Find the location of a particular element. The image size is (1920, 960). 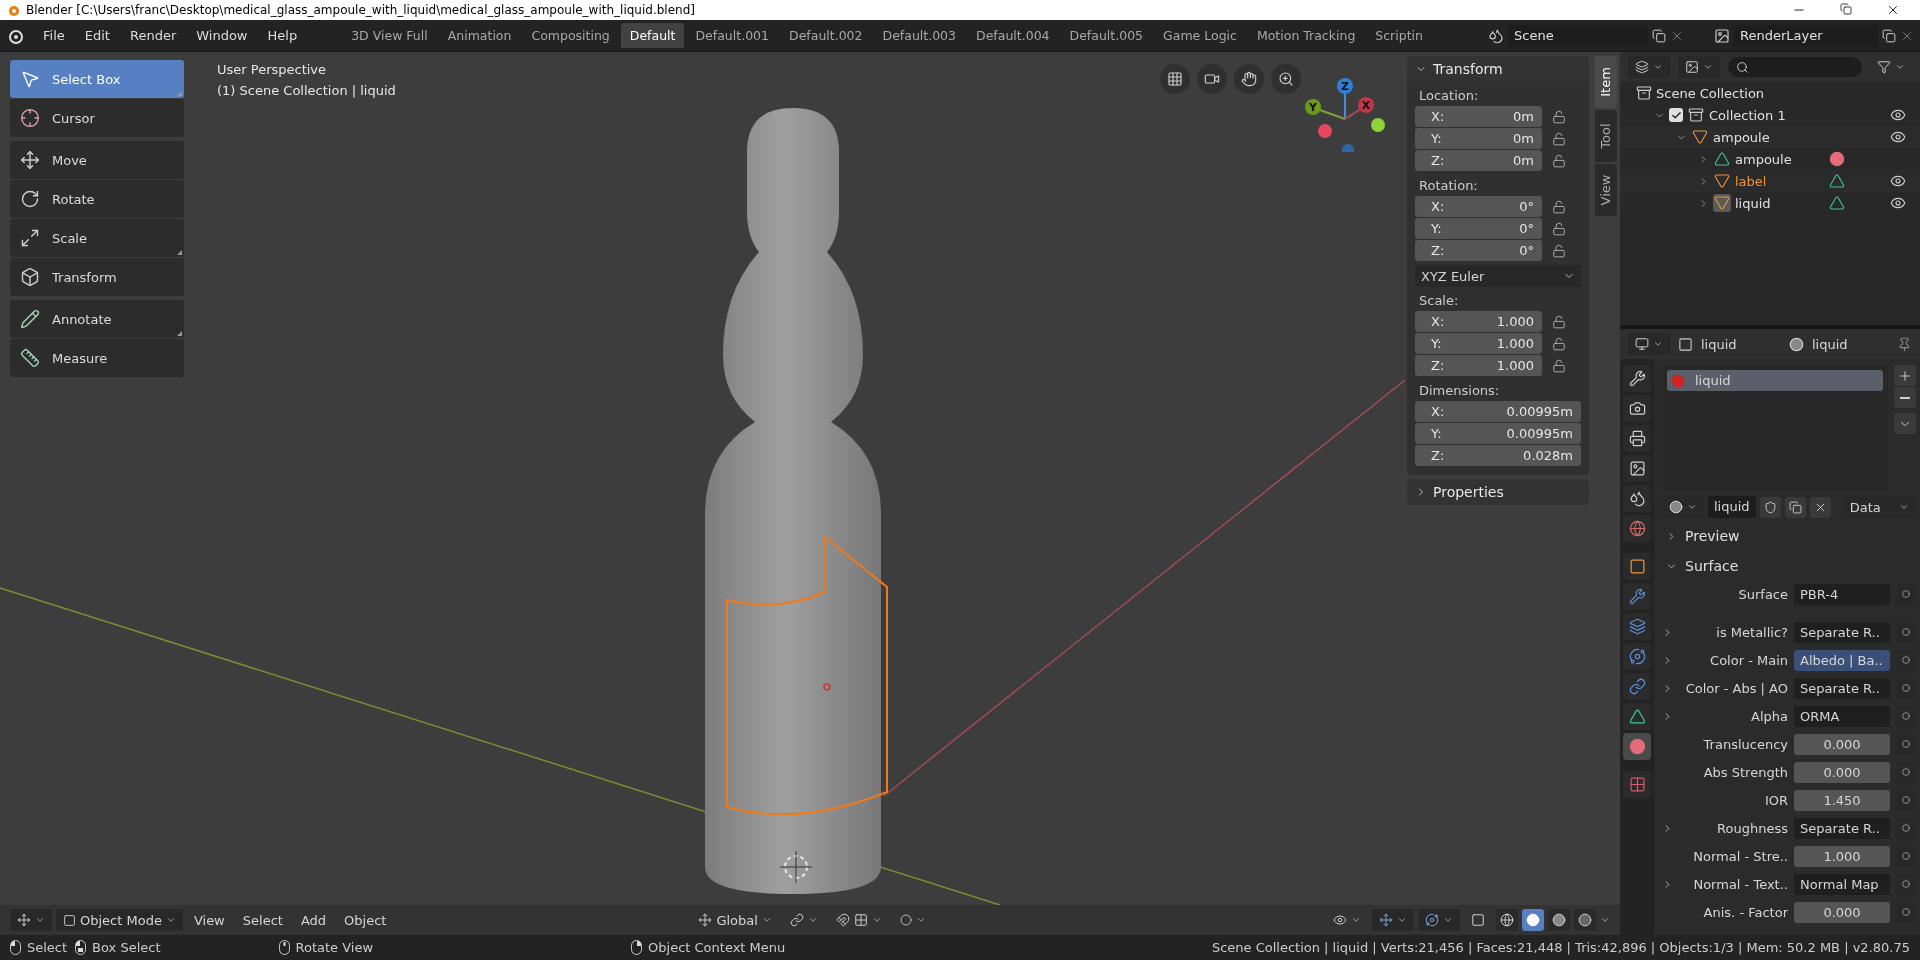

outliner-item: label is located at coordinates (1771, 181).